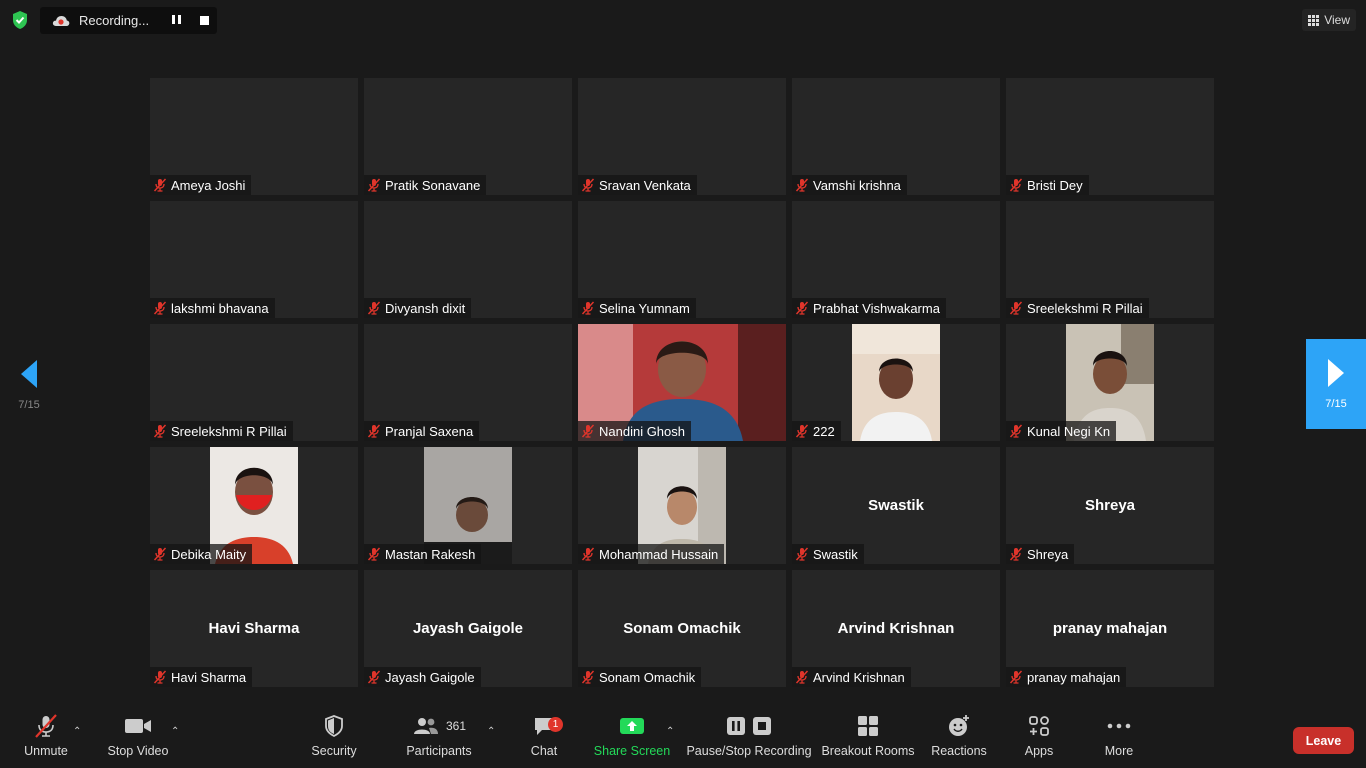  I want to click on security-button: Security, so click(334, 735).